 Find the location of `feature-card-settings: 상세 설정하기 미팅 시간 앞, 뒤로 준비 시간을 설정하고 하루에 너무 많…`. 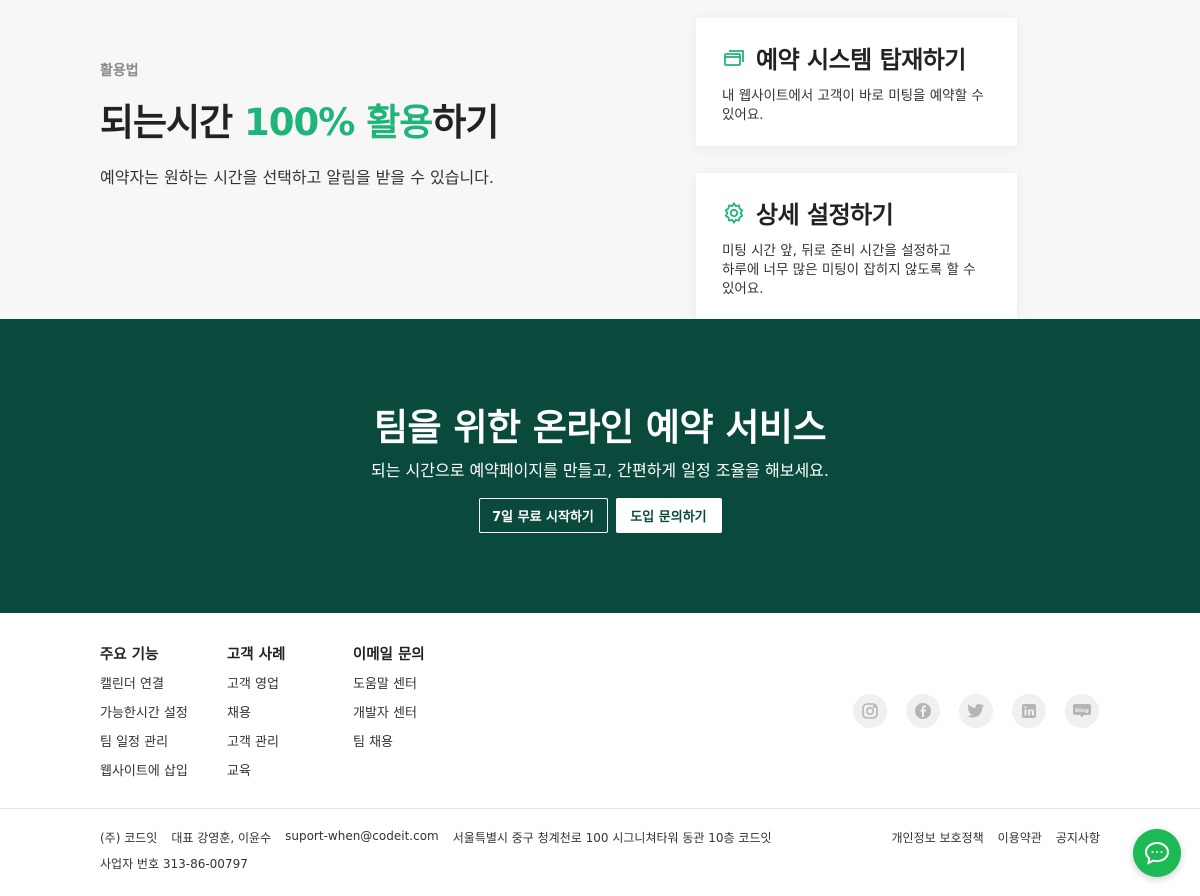

feature-card-settings: 상세 설정하기 미팅 시간 앞, 뒤로 준비 시간을 설정하고 하루에 너무 많… is located at coordinates (856, 246).